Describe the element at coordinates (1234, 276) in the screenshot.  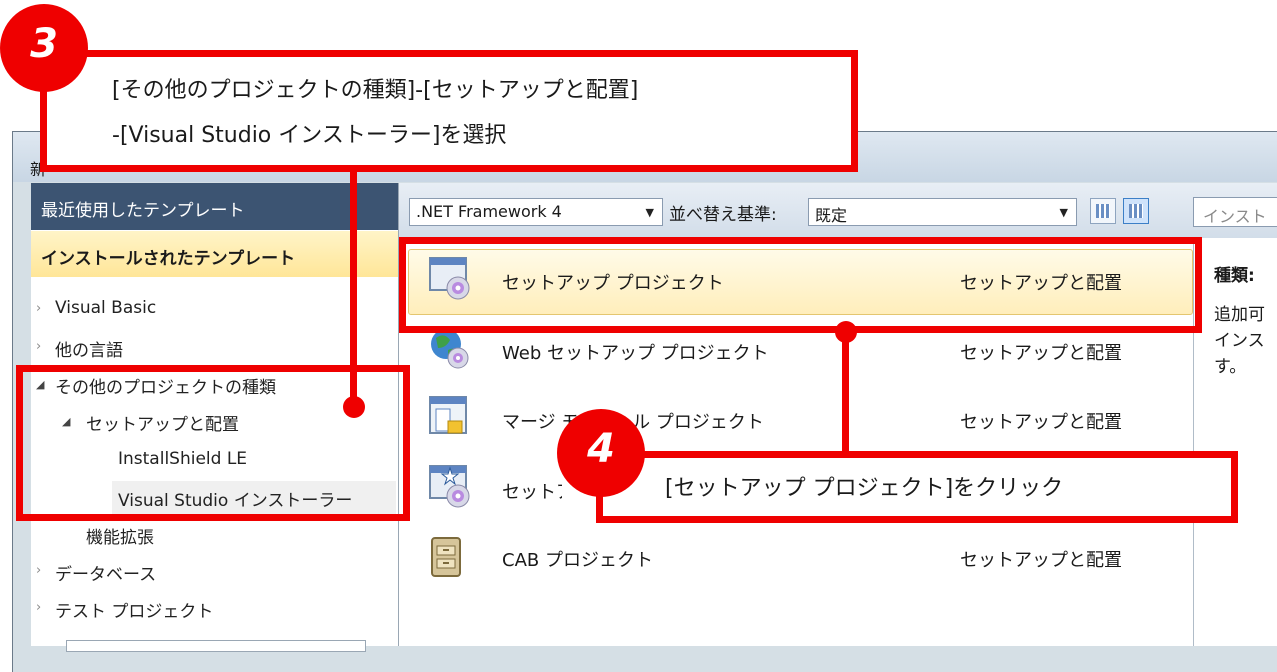
I see `type-label: 種類:` at that location.